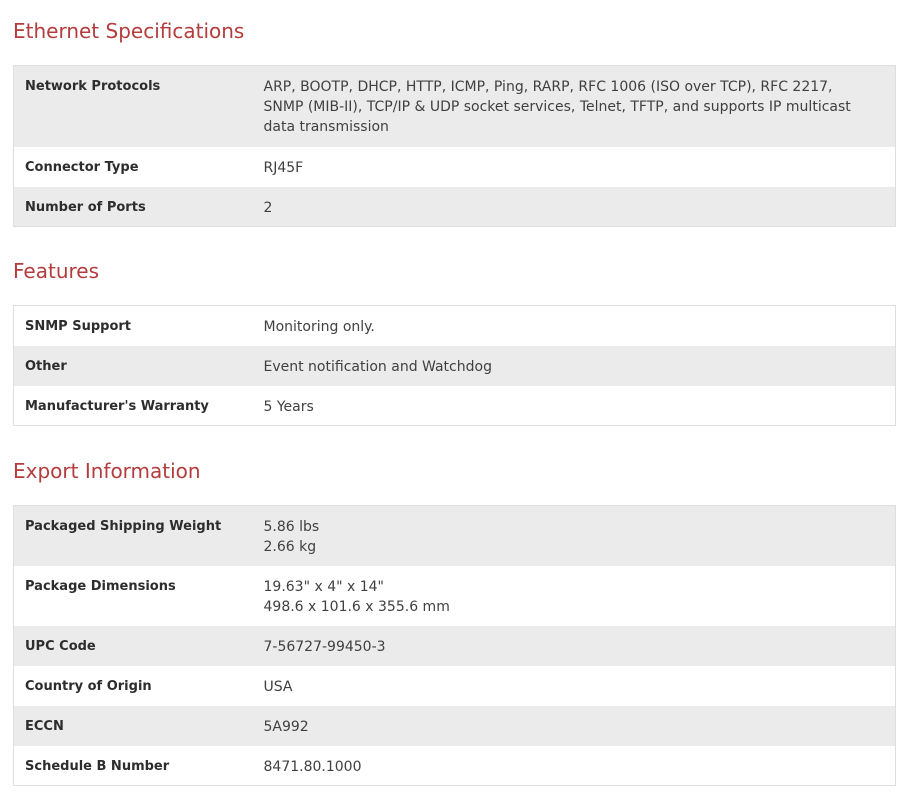 The width and height of the screenshot is (905, 801). I want to click on row-value-line: 2.66 kg, so click(290, 547).